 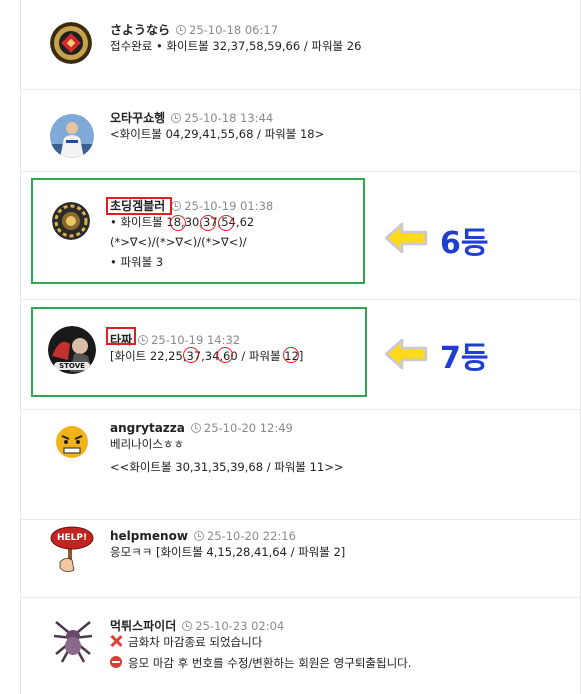 What do you see at coordinates (227, 467) in the screenshot?
I see `comment-text: <<화이트볼 30,31,35,39,68 / 파워볼 11>>` at bounding box center [227, 467].